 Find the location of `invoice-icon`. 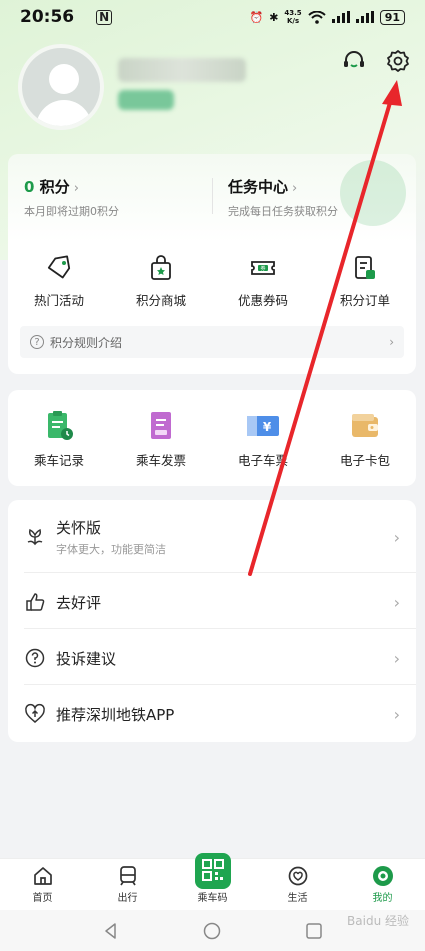

invoice-icon is located at coordinates (161, 425).